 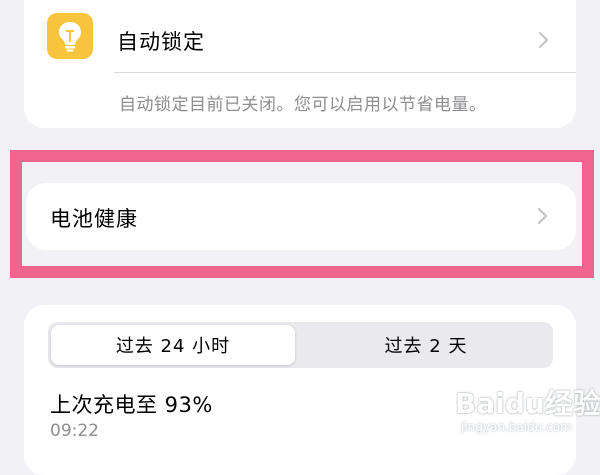 What do you see at coordinates (173, 345) in the screenshot?
I see `tab-last-24-hours: 过去 24 小时` at bounding box center [173, 345].